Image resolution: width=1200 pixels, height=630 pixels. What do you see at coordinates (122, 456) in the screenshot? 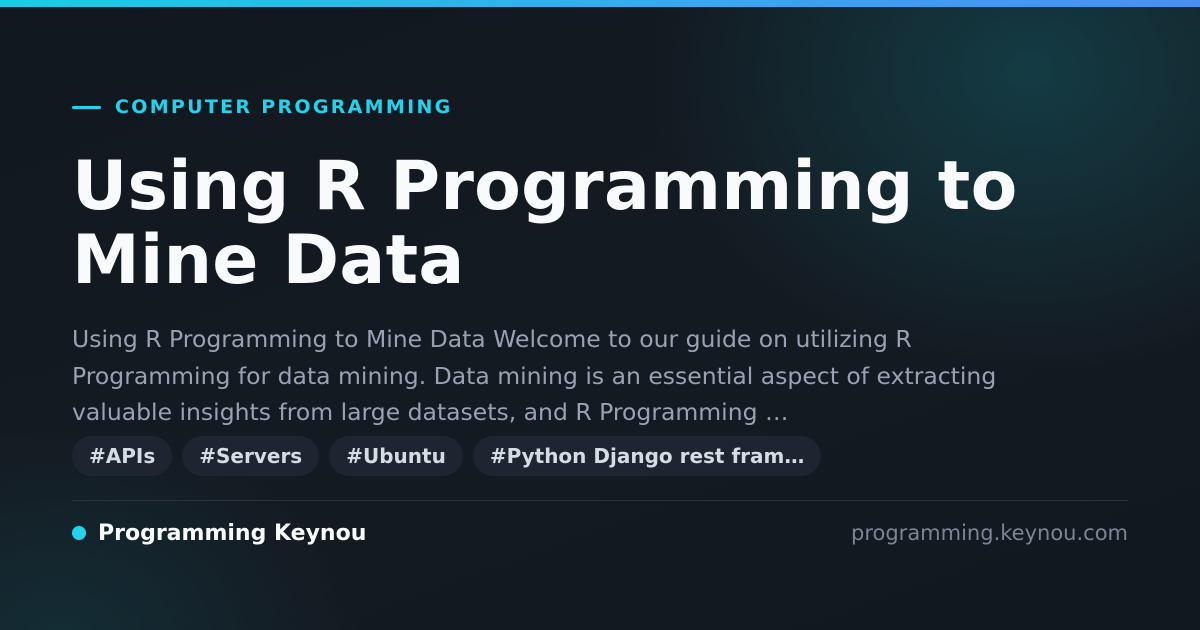
I see `tag-apis: #APIs` at bounding box center [122, 456].